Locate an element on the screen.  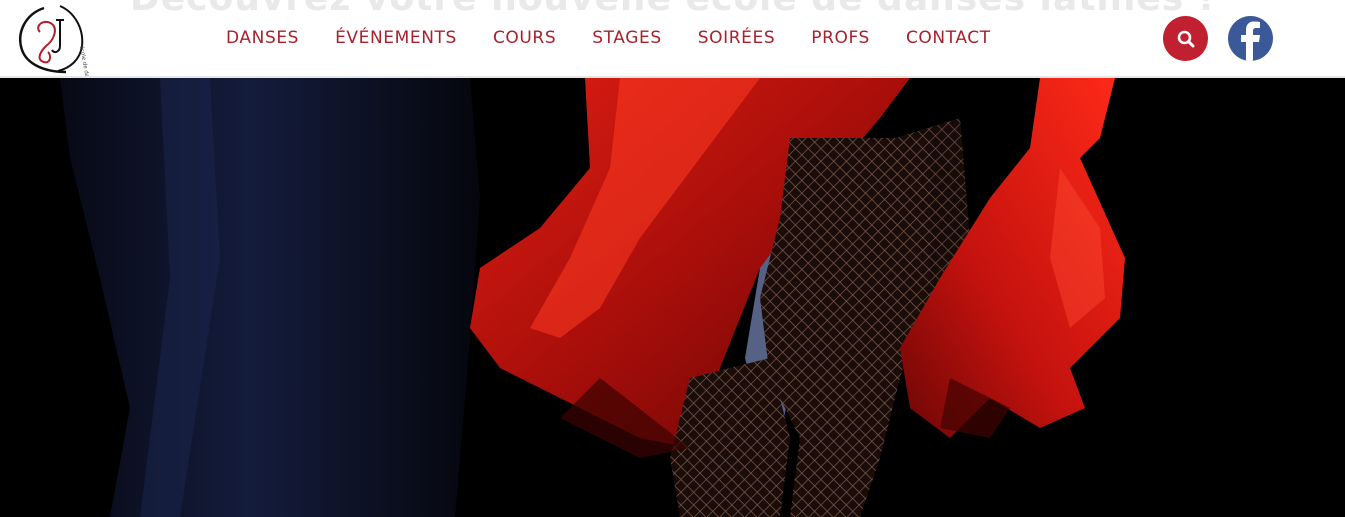
nav-item-profs: PROFS is located at coordinates (840, 38).